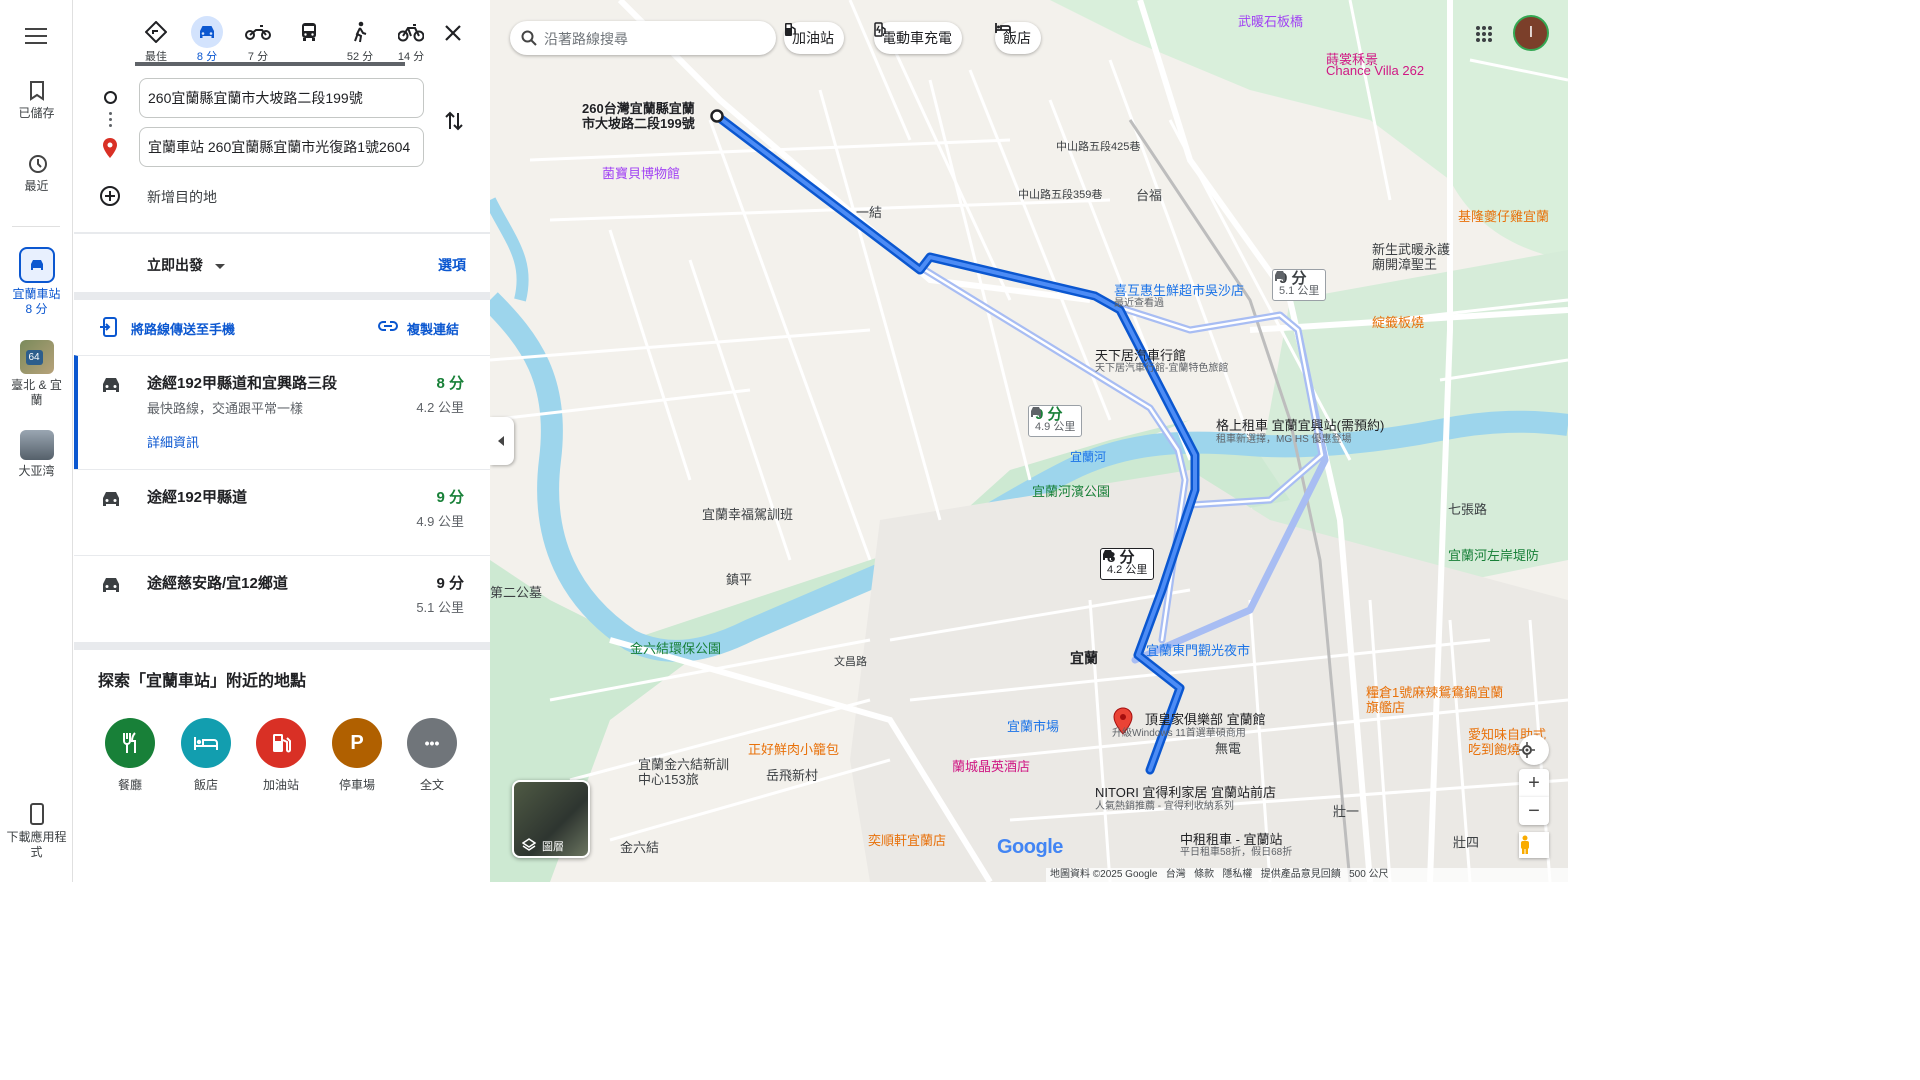  Describe the element at coordinates (1284, 439) in the screenshot. I see `poi-sublabel: 租車新選擇，MG HS 優惠登場` at that location.